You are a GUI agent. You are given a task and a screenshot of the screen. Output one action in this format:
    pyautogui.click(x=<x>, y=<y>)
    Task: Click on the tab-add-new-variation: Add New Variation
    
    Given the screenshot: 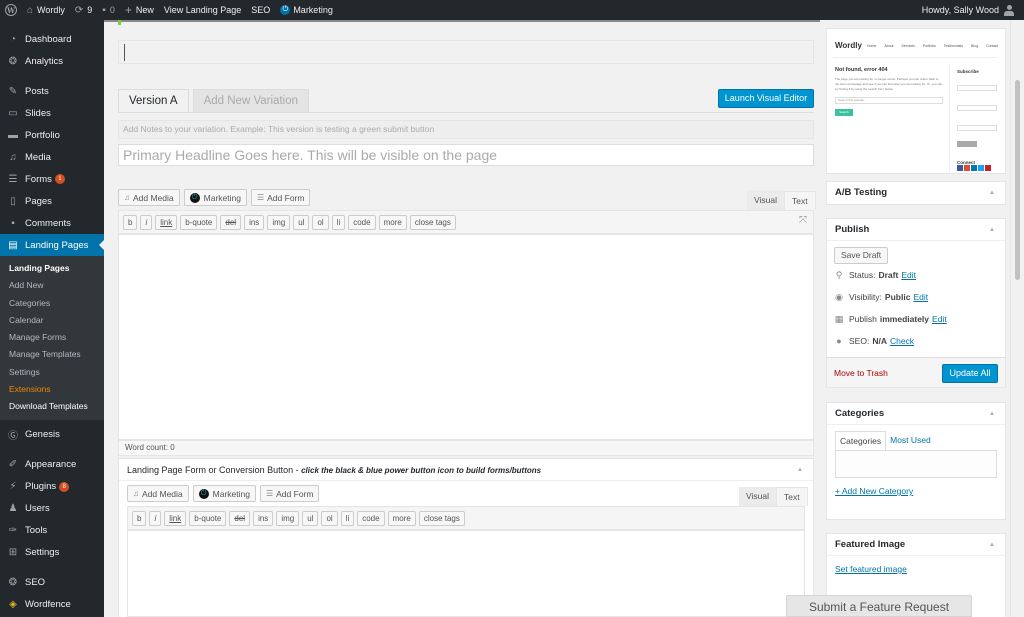 What is the action you would take?
    pyautogui.click(x=250, y=100)
    